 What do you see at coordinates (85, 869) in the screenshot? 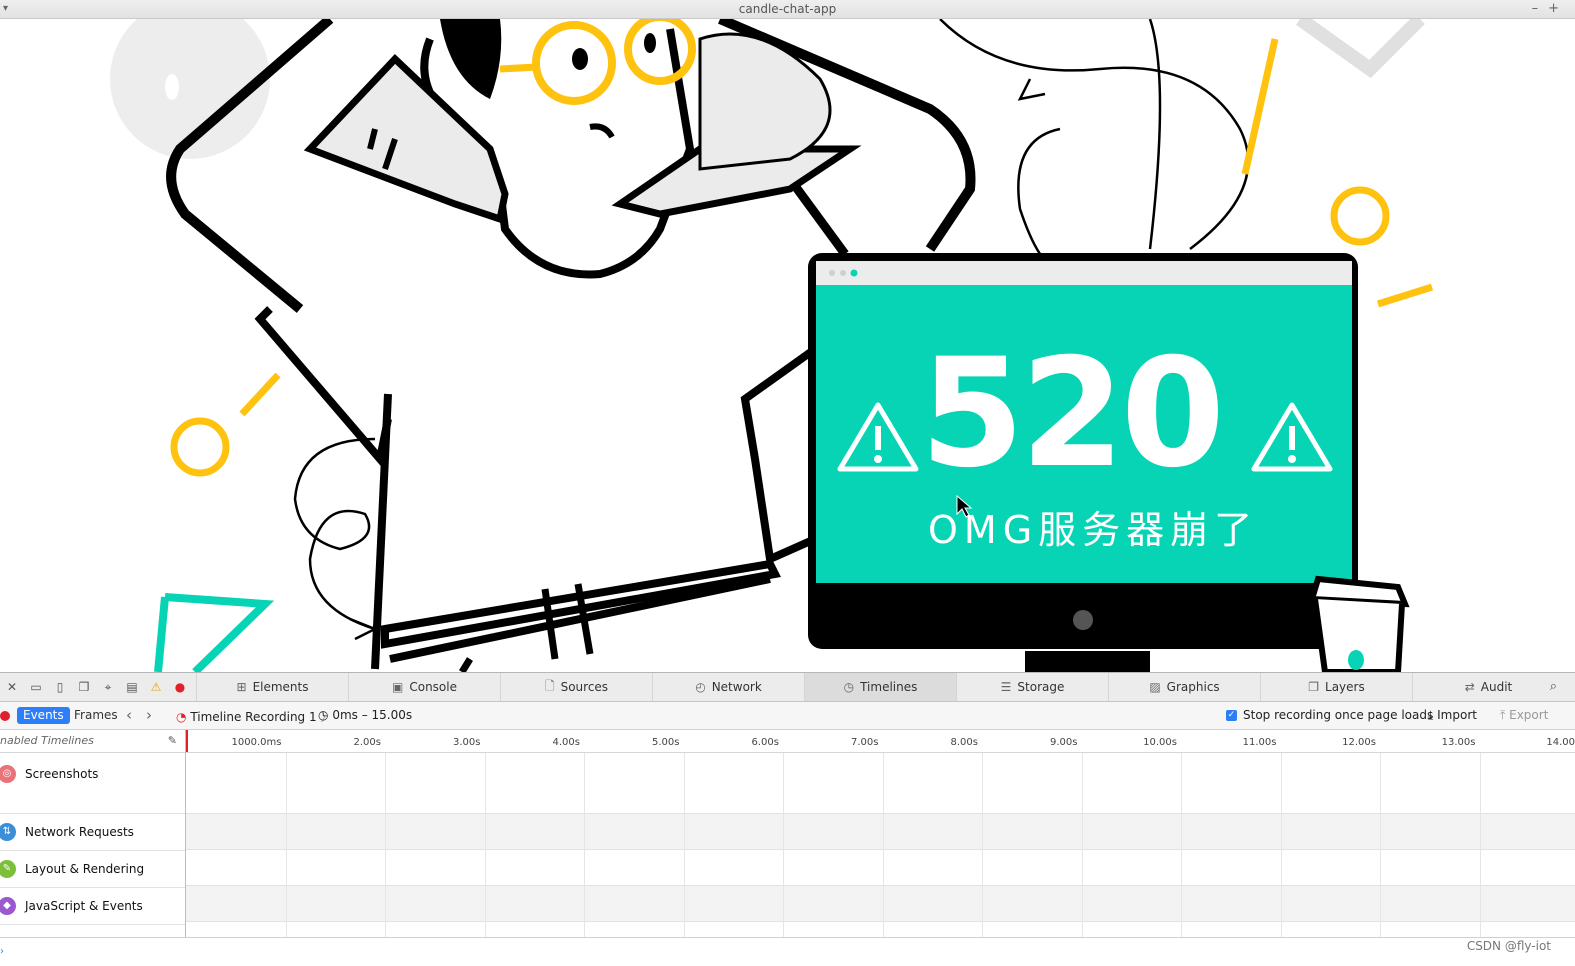
I see `timeline-label: Layout & Rendering` at bounding box center [85, 869].